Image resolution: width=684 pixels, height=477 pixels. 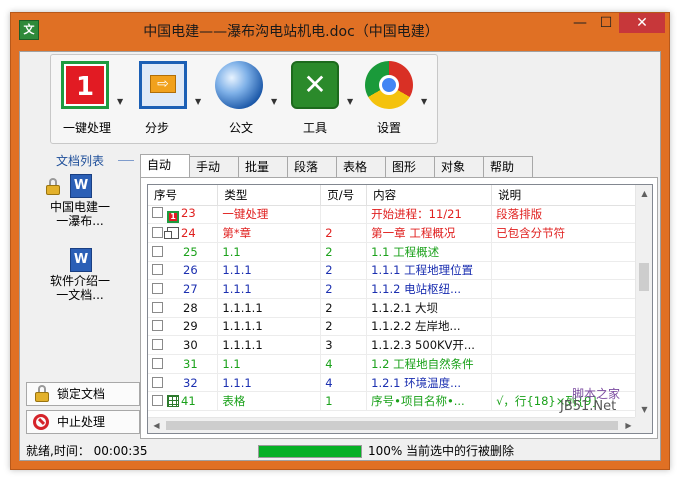 I want to click on title-bar: 文 中国电建——瀑布沟电站机电.doc（中国电建） — ☐ ✕, so click(x=340, y=32).